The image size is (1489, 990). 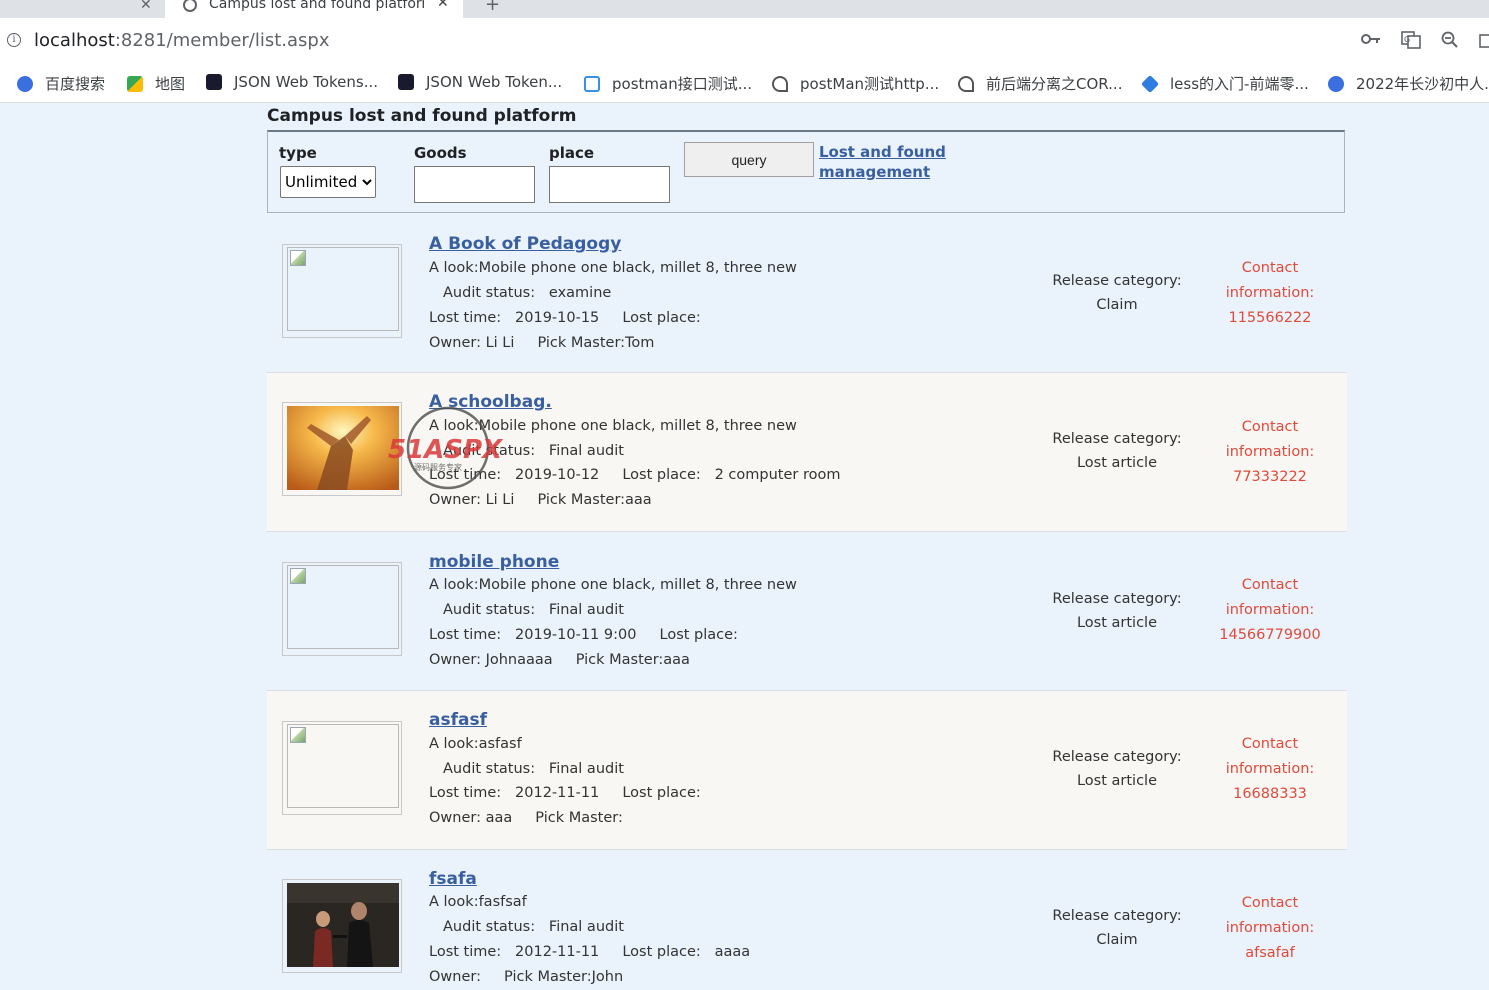 What do you see at coordinates (475, 744) in the screenshot?
I see `item-look: A look:asfasf` at bounding box center [475, 744].